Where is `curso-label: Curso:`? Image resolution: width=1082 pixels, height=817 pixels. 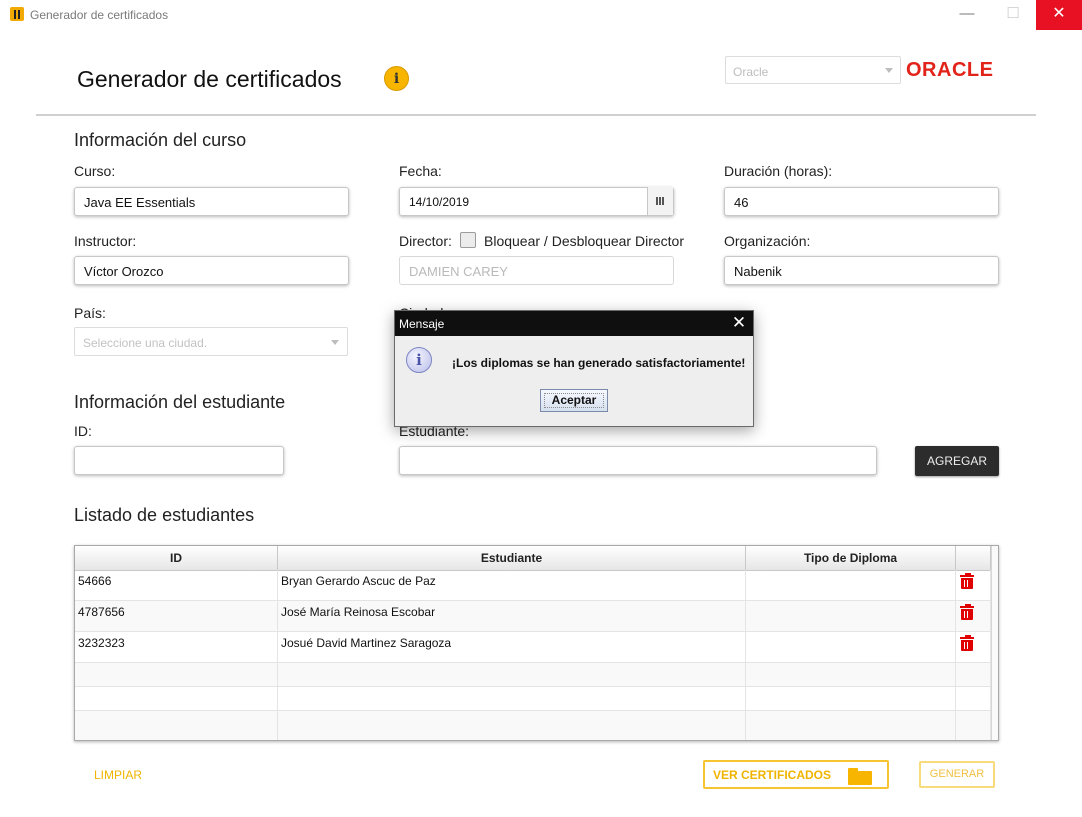
curso-label: Curso: is located at coordinates (95, 171).